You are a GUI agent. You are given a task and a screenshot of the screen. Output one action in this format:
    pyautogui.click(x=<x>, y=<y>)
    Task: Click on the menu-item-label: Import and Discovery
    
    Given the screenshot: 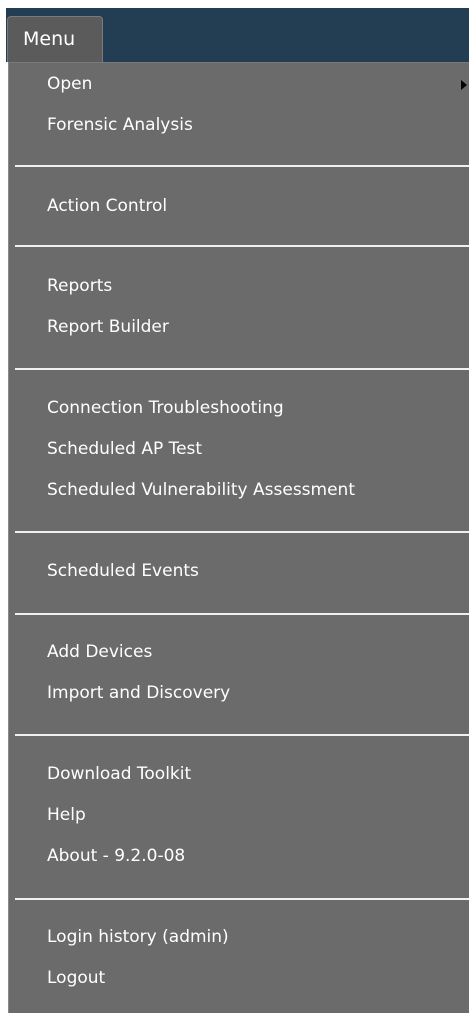 What is the action you would take?
    pyautogui.click(x=139, y=693)
    